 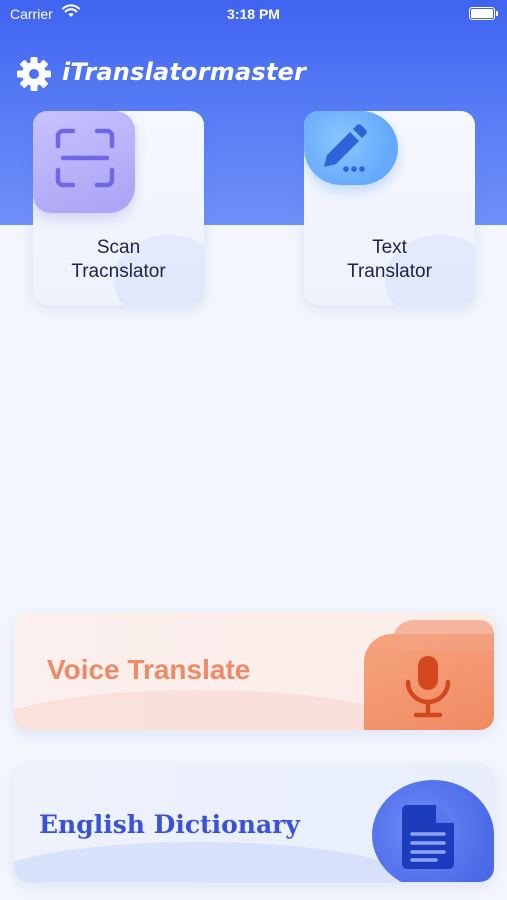 I want to click on scan-translator-label: Scan Tracnslator, so click(x=118, y=260).